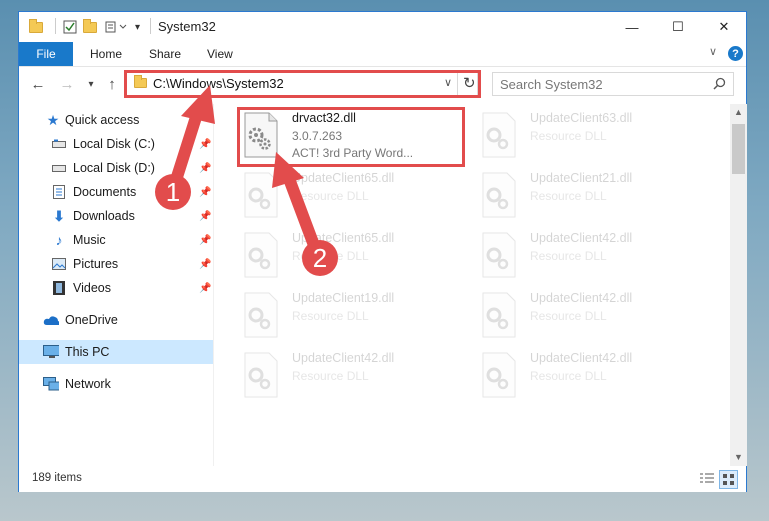 The image size is (769, 521). I want to click on up-button: ↑, so click(112, 84).